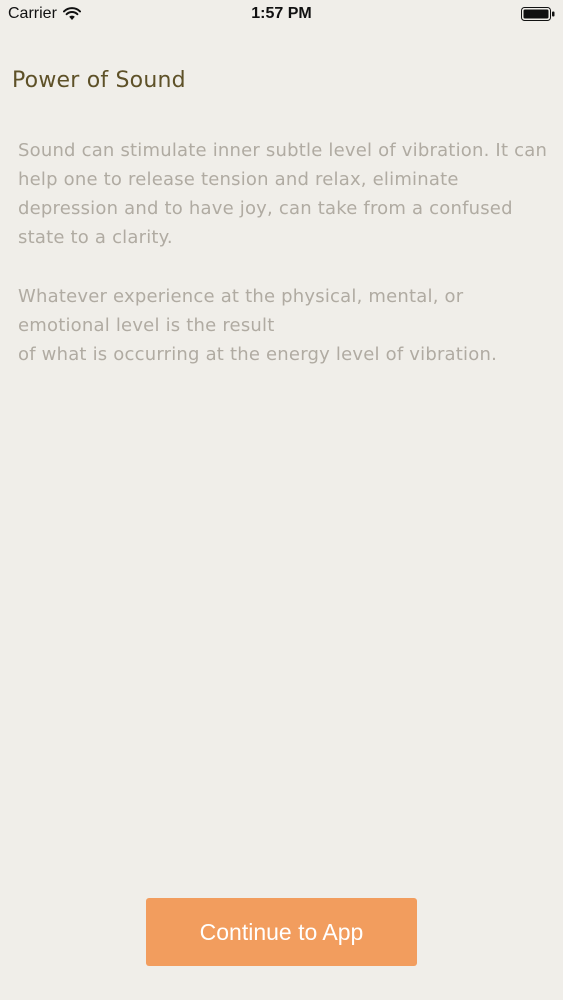  I want to click on status-time: 1:57 PM, so click(281, 13).